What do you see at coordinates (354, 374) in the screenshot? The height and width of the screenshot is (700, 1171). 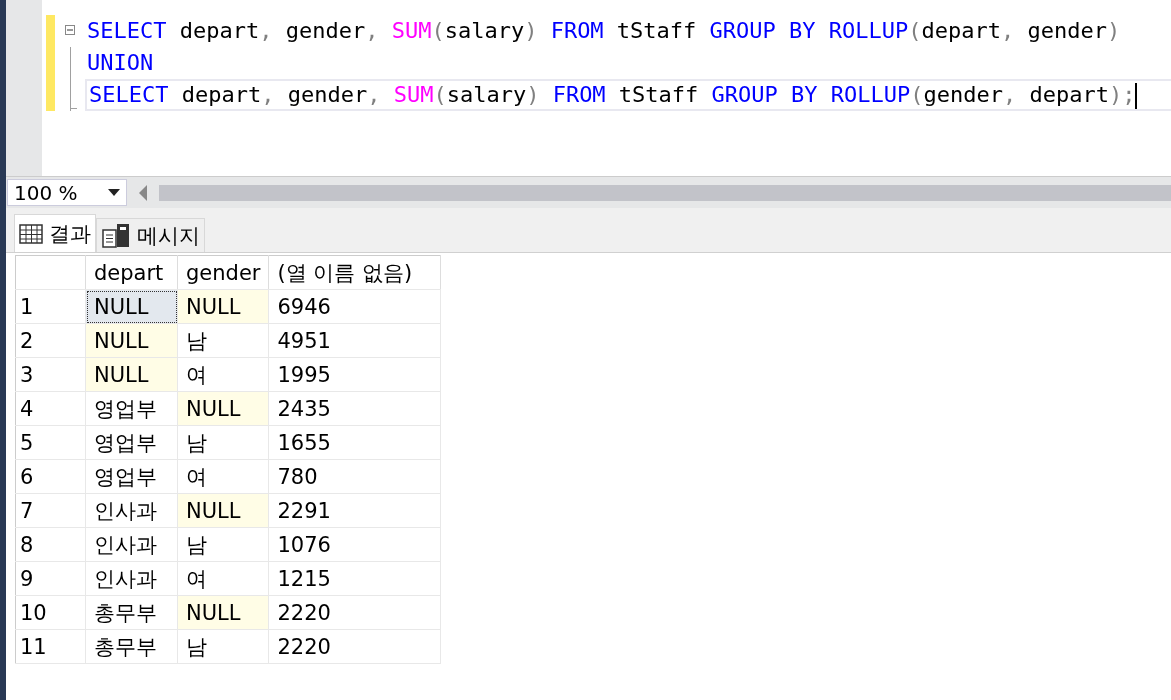 I see `table-cell: 1995` at bounding box center [354, 374].